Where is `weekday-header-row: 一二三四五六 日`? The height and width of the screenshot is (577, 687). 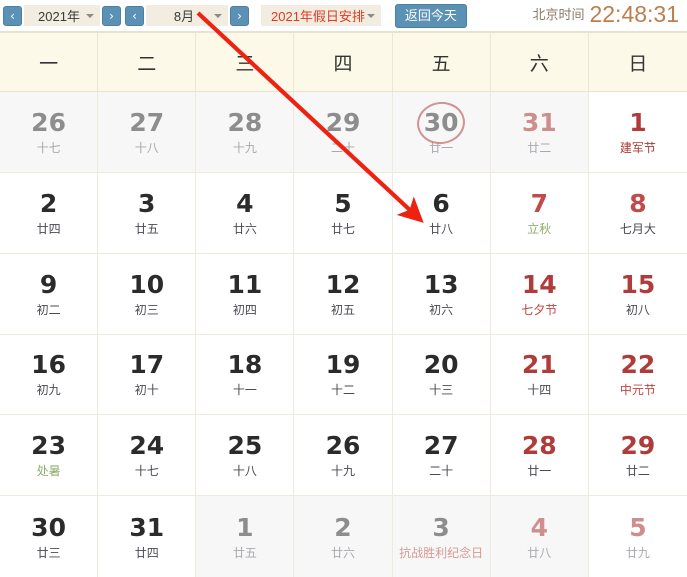 weekday-header-row: 一二三四五六 日 is located at coordinates (343, 62).